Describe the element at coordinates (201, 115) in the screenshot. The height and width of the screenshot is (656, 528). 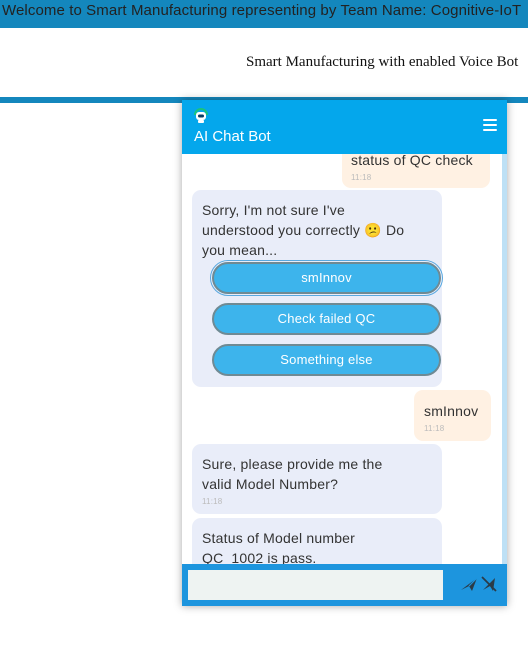
I see `robot-icon` at that location.